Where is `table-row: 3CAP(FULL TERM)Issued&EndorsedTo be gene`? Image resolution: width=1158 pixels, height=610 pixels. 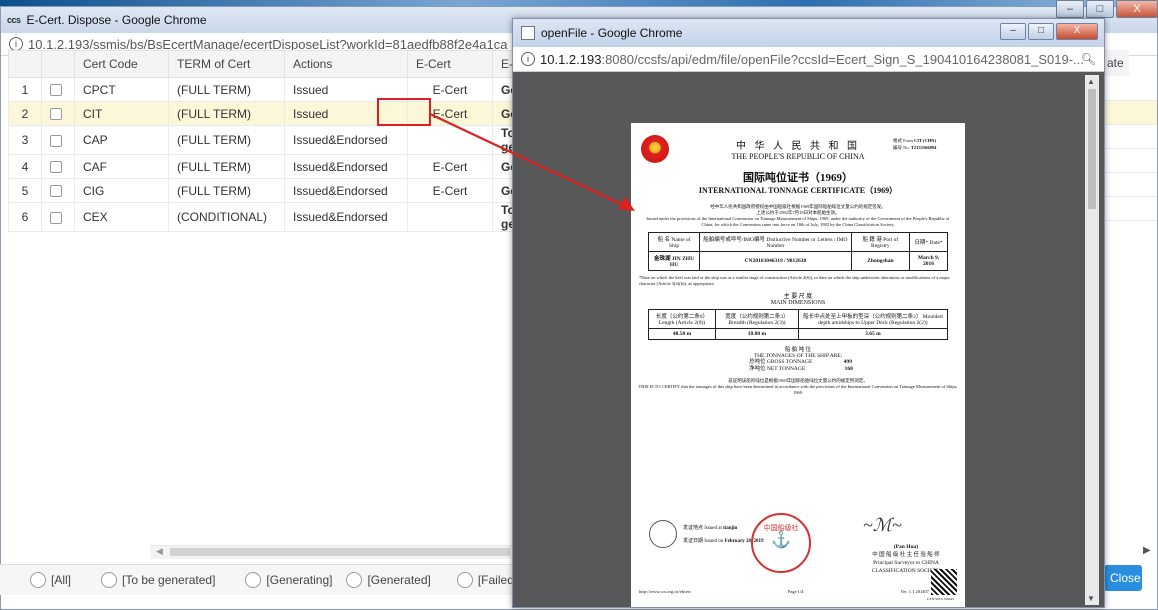 table-row: 3CAP(FULL TERM)Issued&EndorsedTo be gene is located at coordinates (289, 140).